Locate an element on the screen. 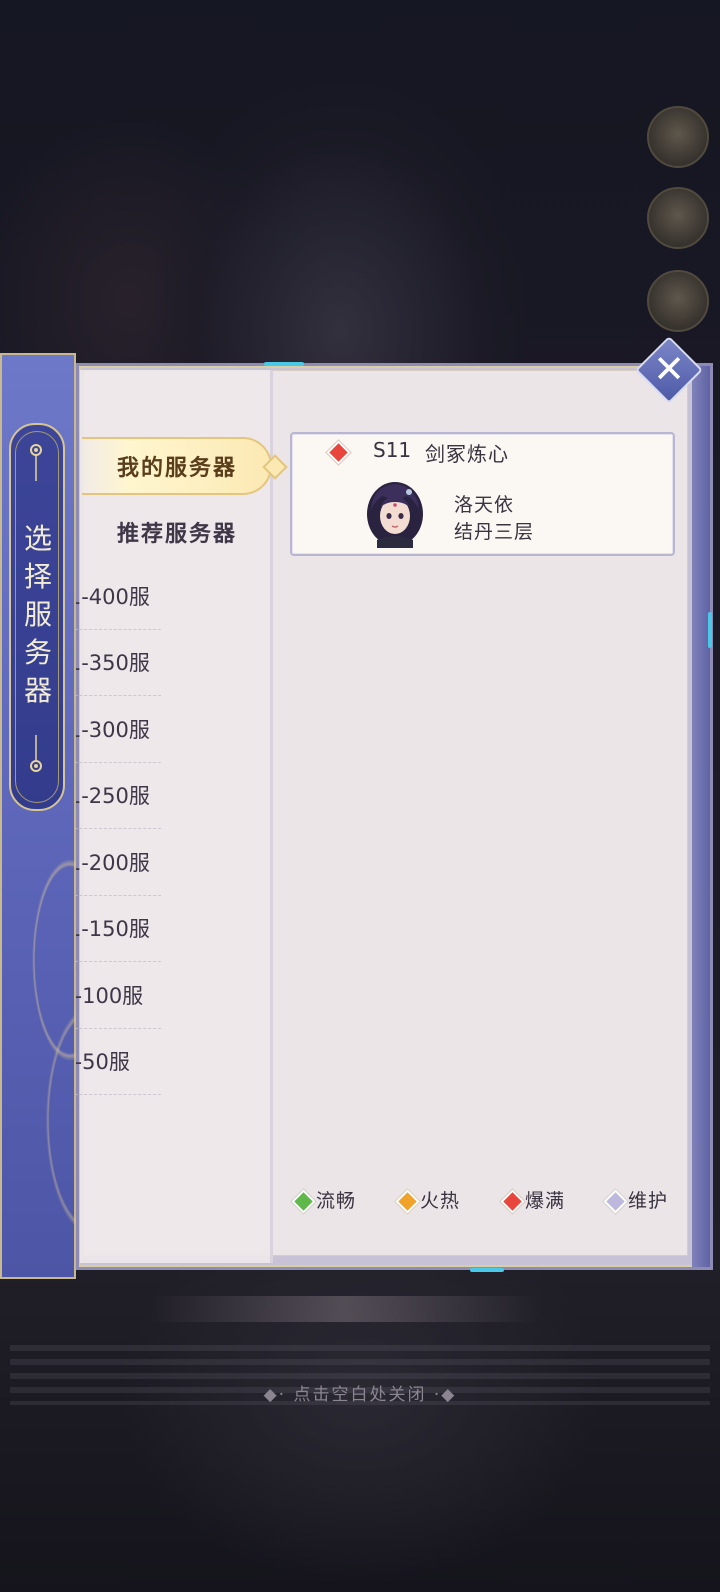 The image size is (720, 1592). dialog-edge is located at coordinates (701, 816).